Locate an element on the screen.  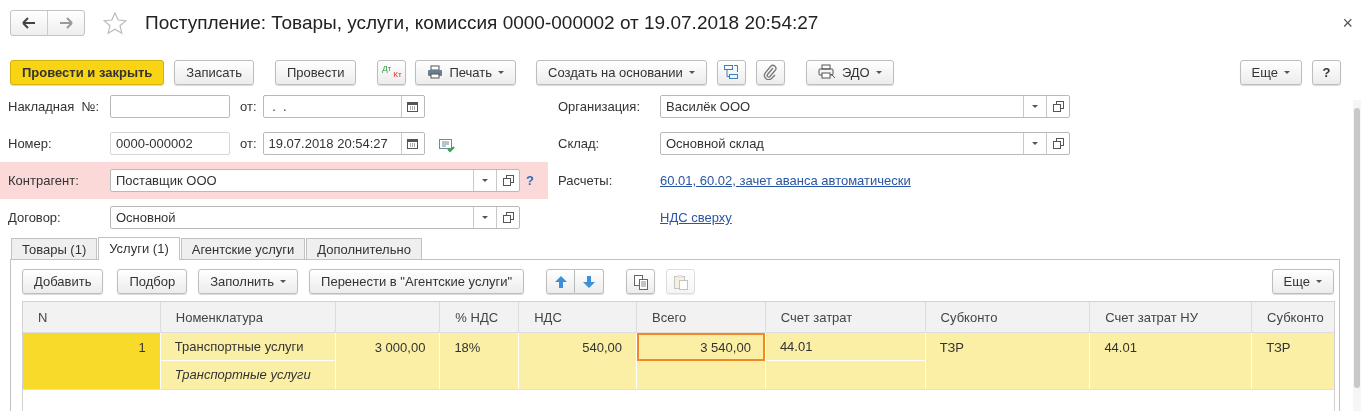
date-field: 19.07.2018 20:54:27 is located at coordinates (343, 143).